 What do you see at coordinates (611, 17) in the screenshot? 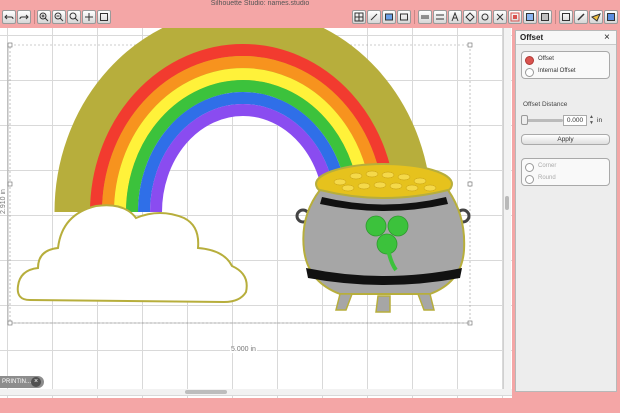
I see `settings-icon` at bounding box center [611, 17].